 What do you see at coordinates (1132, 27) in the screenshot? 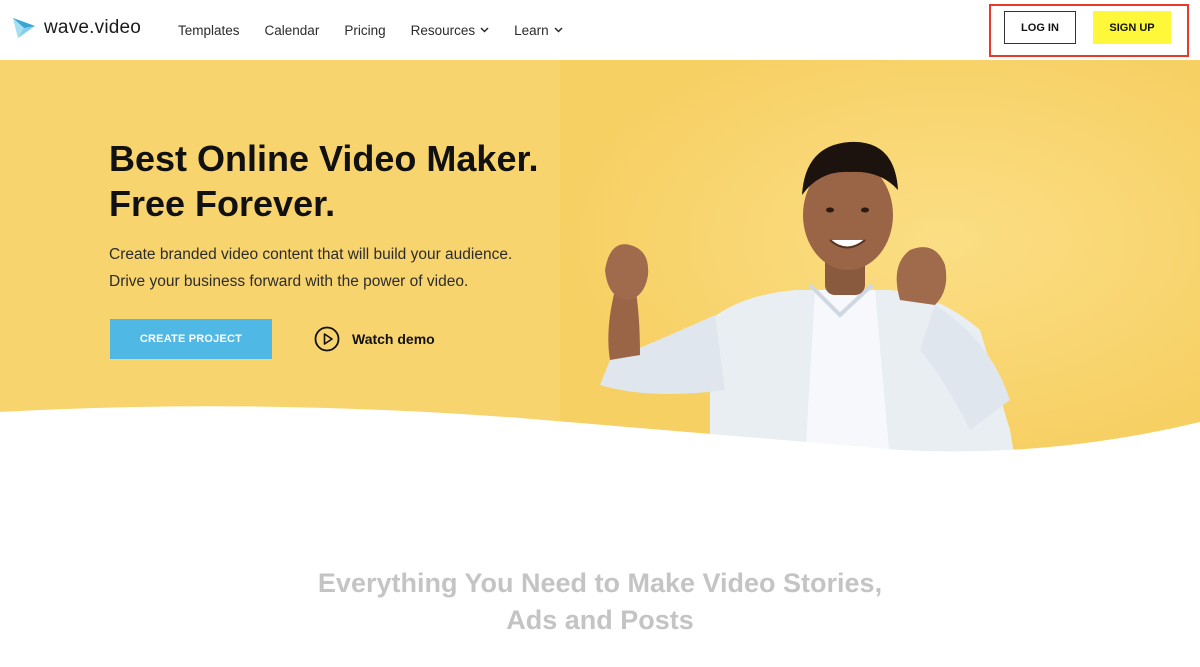
I see `signup-button: SIGN UP` at bounding box center [1132, 27].